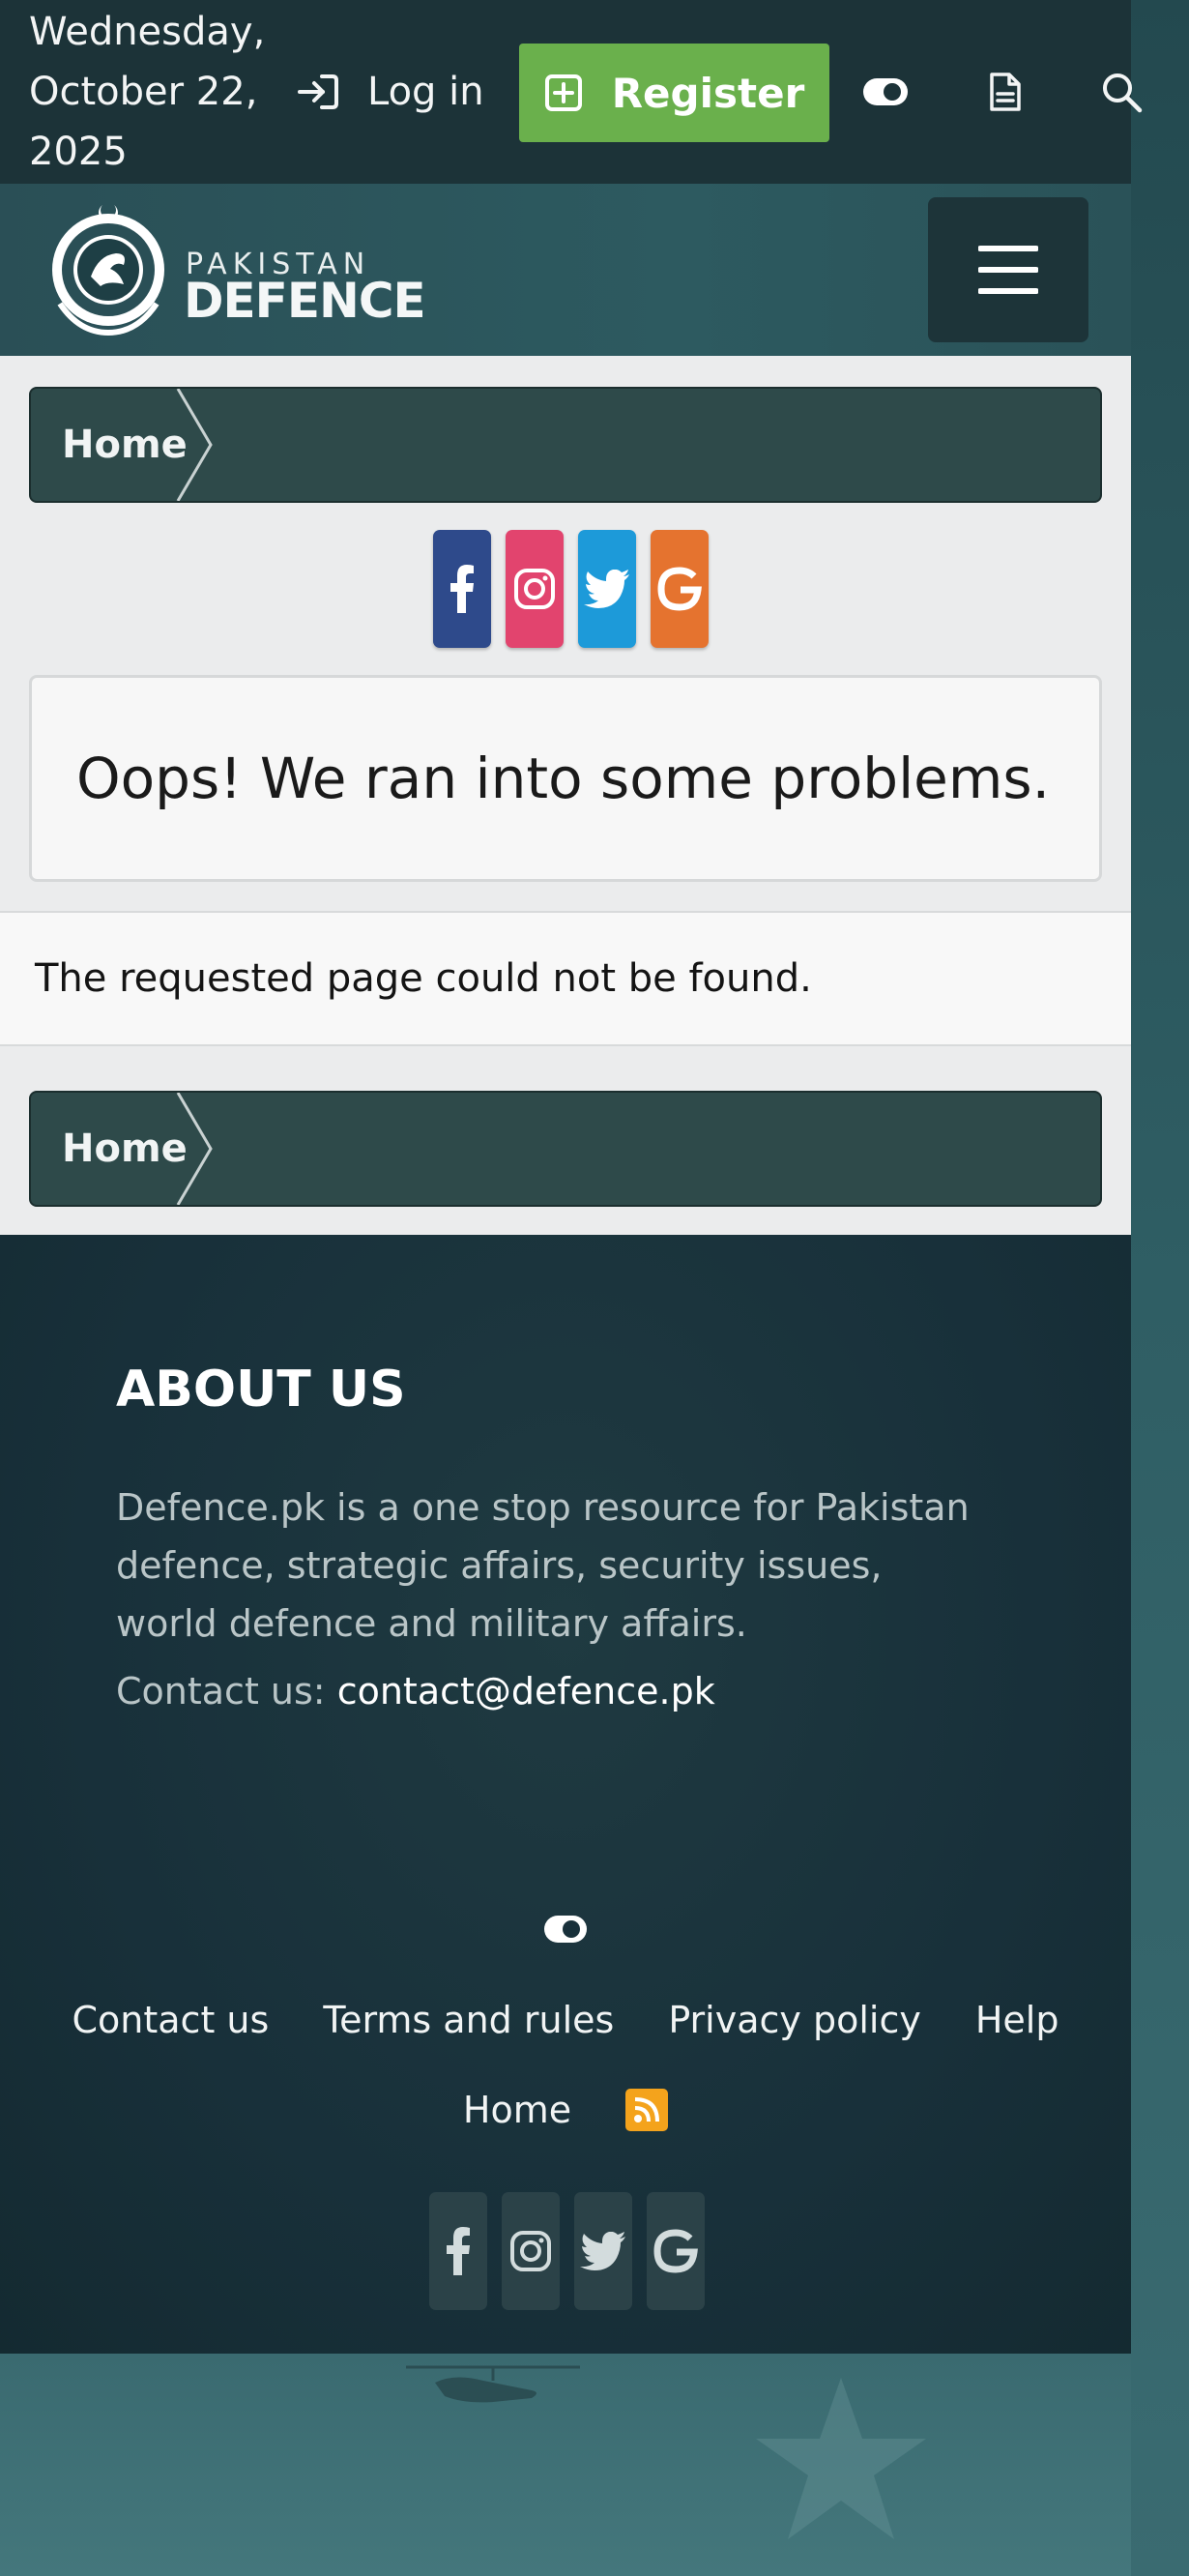  What do you see at coordinates (565, 978) in the screenshot?
I see `error-message: The requested page could not be found.` at bounding box center [565, 978].